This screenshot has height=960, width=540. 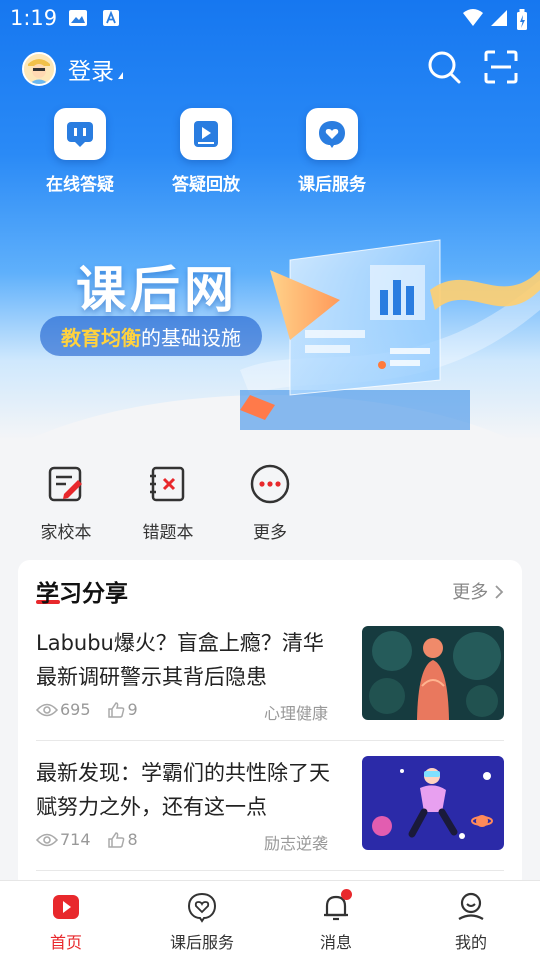 What do you see at coordinates (183, 790) in the screenshot?
I see `article-title: 最新发现：学霸们的共性除了天赋努力之外，还有这一点` at bounding box center [183, 790].